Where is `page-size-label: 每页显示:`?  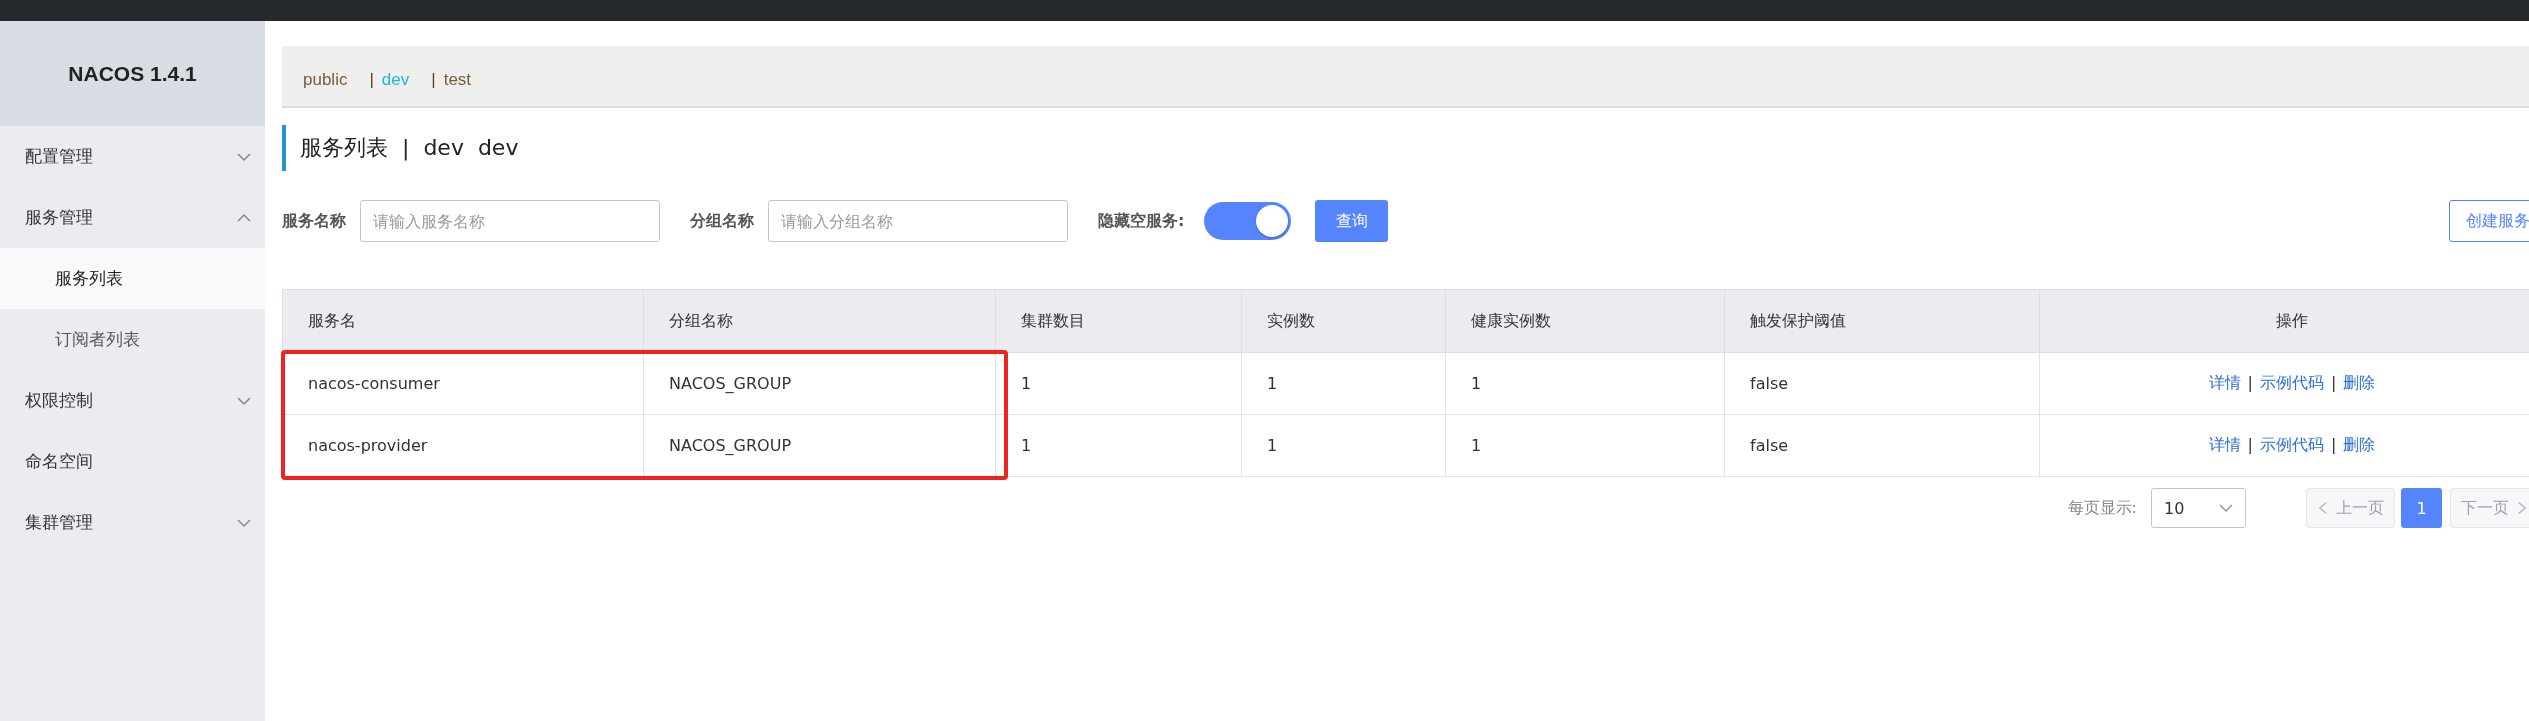 page-size-label: 每页显示: is located at coordinates (2102, 508).